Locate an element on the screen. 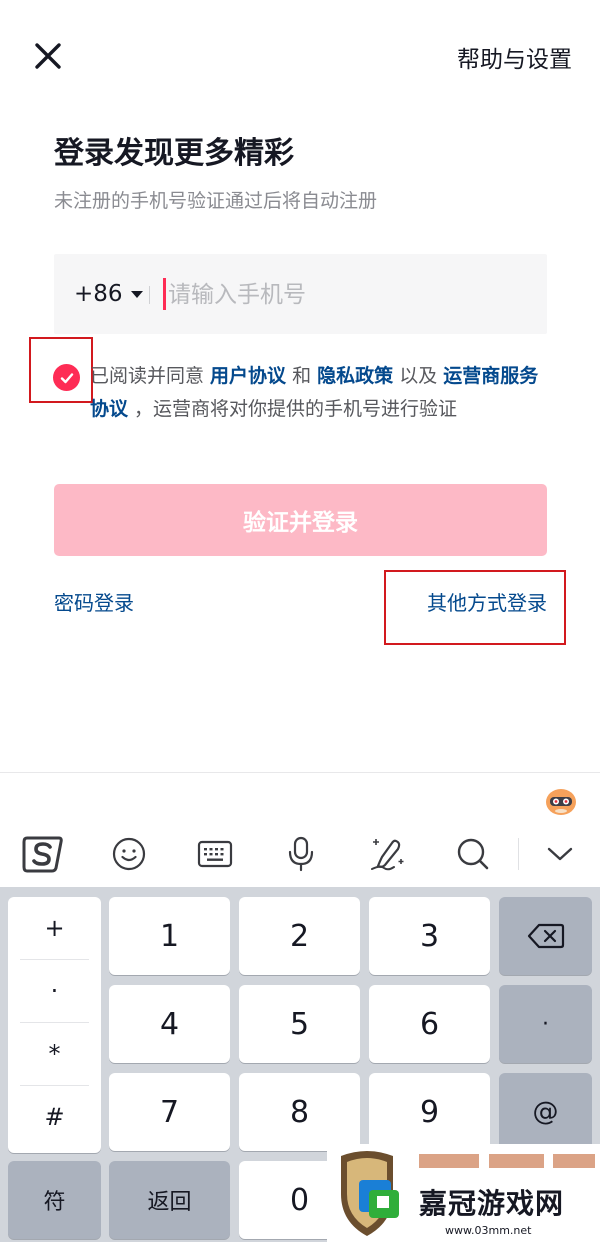  key-6: 6 is located at coordinates (429, 1024).